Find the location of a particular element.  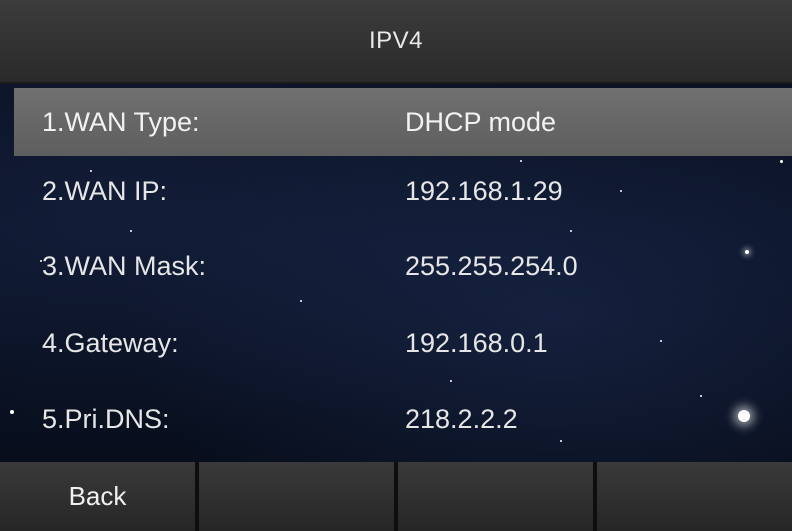

setting-label: 1.WAN Type: is located at coordinates (121, 121).